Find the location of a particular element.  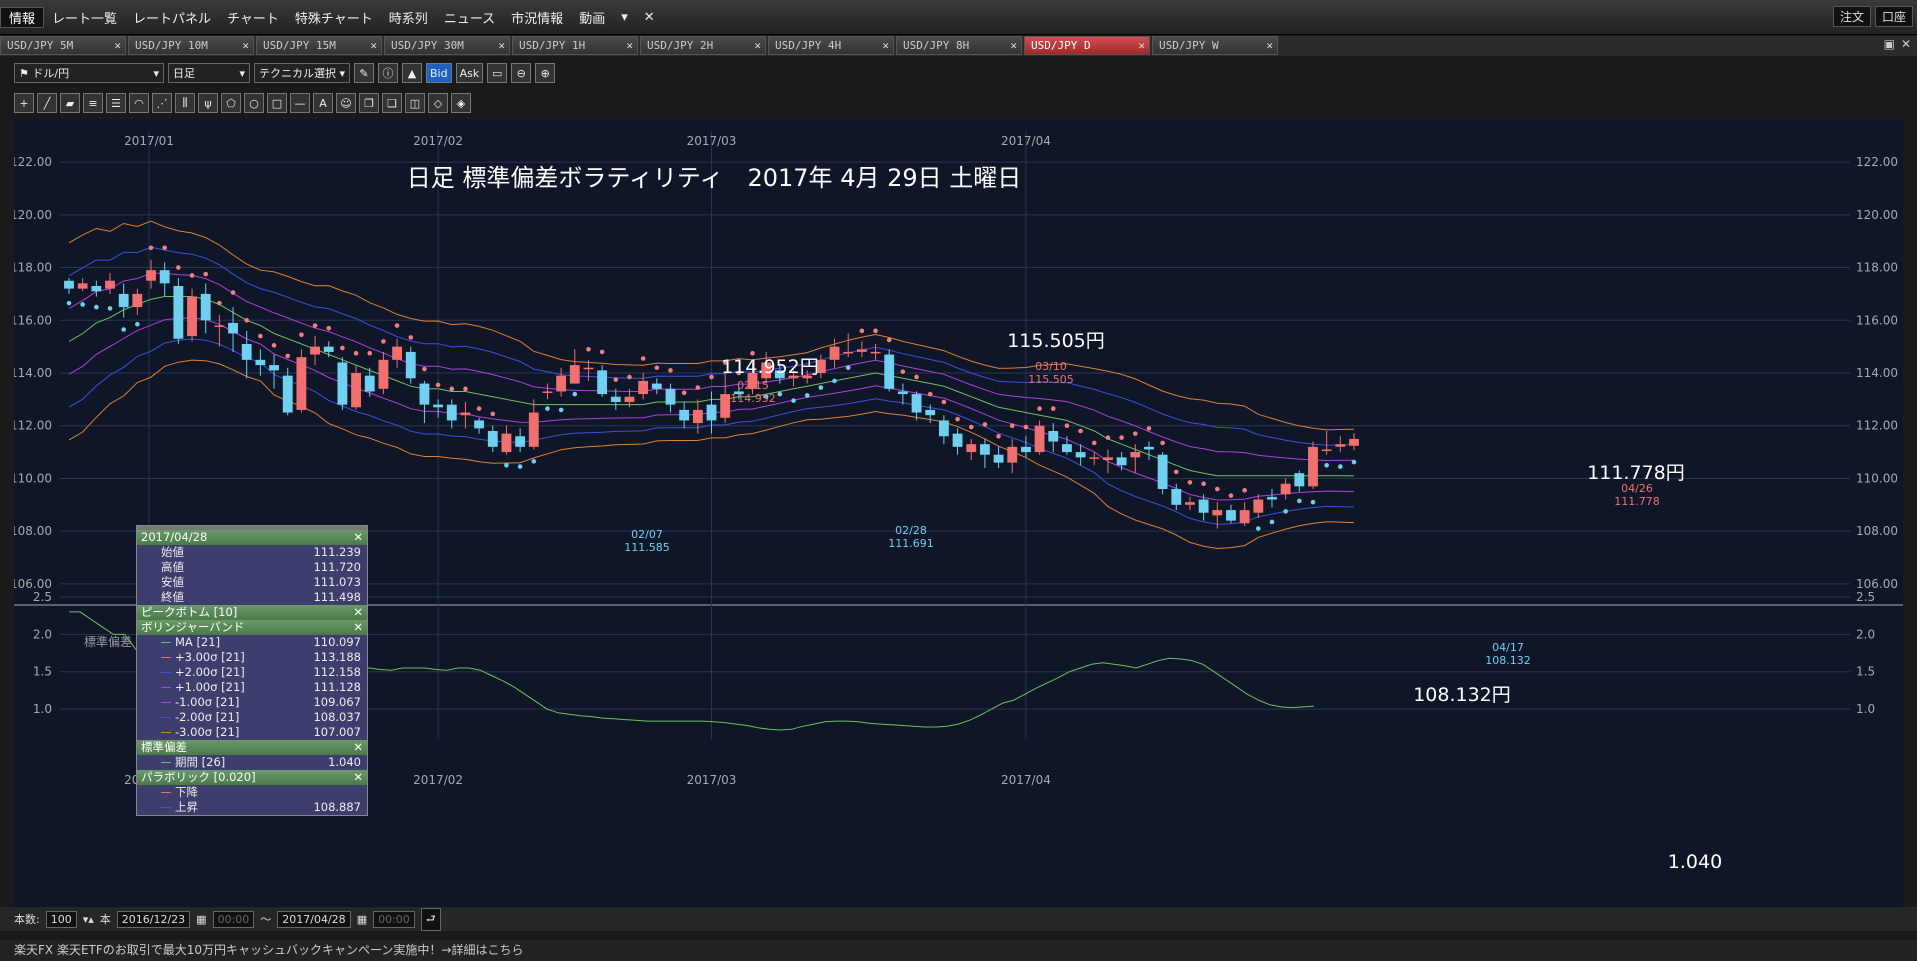

from-date-input: 2016/12/23 is located at coordinates (153, 919).